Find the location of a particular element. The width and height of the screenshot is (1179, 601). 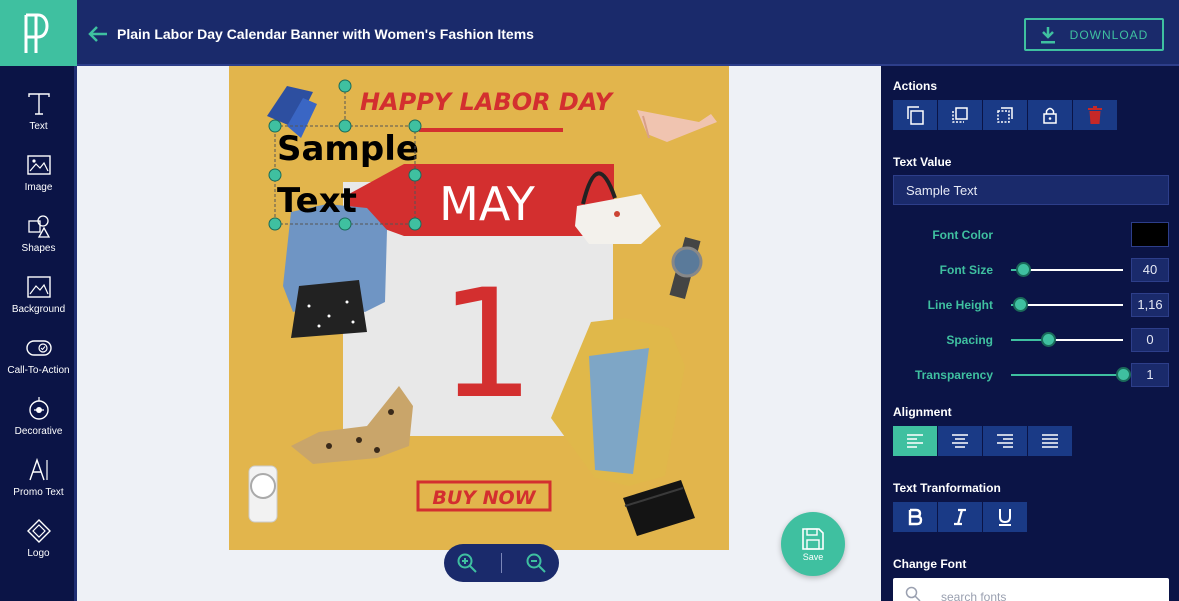

transparency-value: 1 is located at coordinates (1150, 375).